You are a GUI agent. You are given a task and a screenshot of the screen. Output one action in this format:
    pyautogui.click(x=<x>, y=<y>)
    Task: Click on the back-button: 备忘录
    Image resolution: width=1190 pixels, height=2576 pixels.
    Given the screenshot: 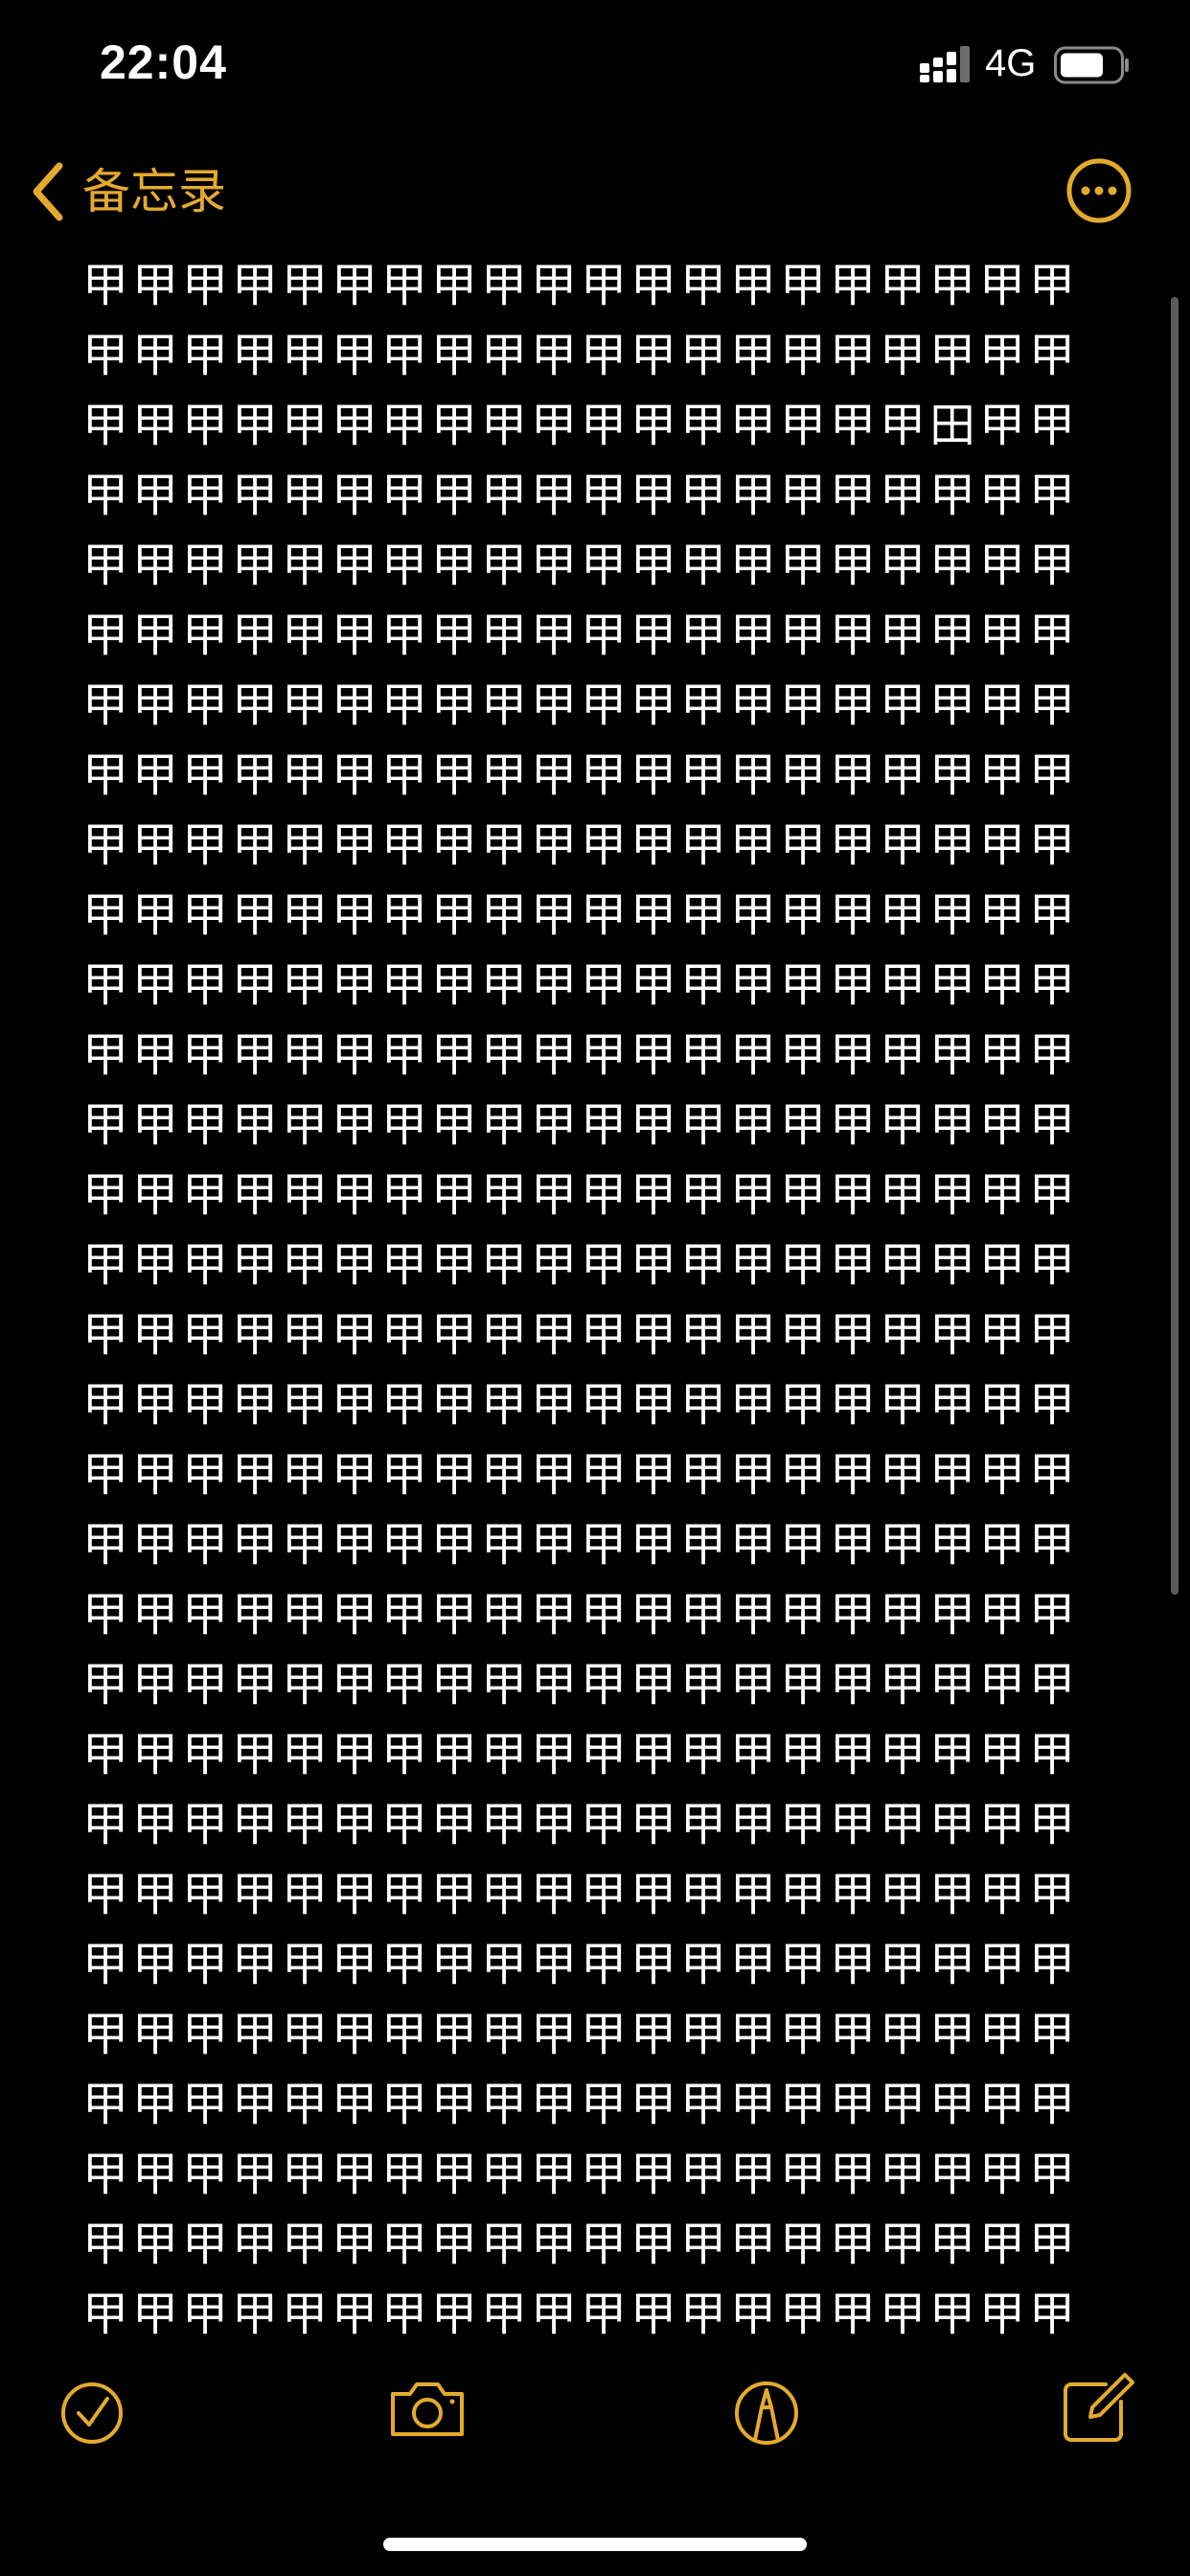 What is the action you would take?
    pyautogui.click(x=128, y=191)
    